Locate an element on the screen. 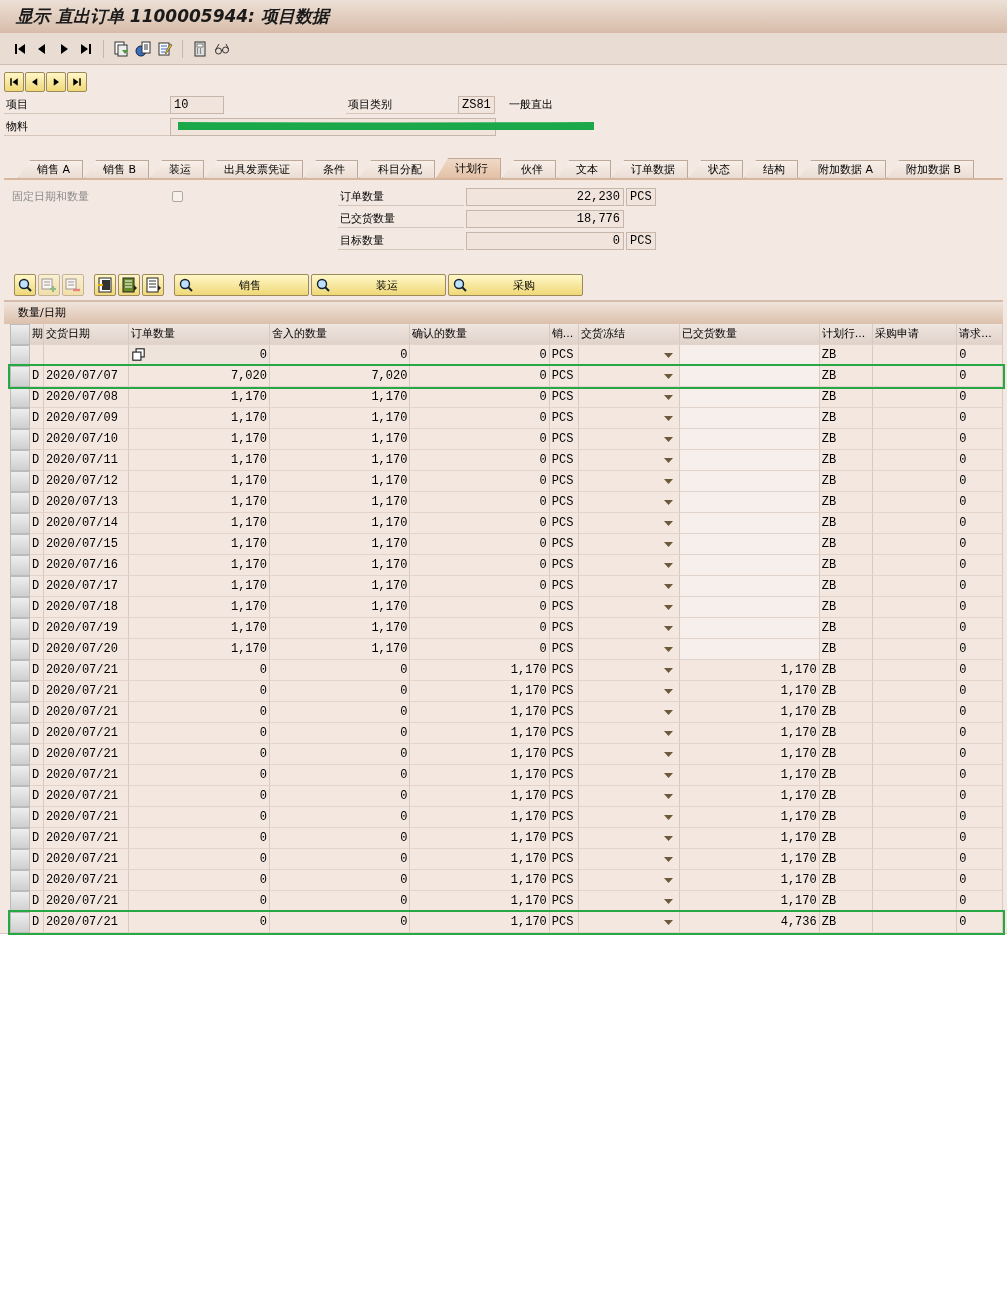 The height and width of the screenshot is (1296, 1007). dropdown-field is located at coordinates (629, 922).